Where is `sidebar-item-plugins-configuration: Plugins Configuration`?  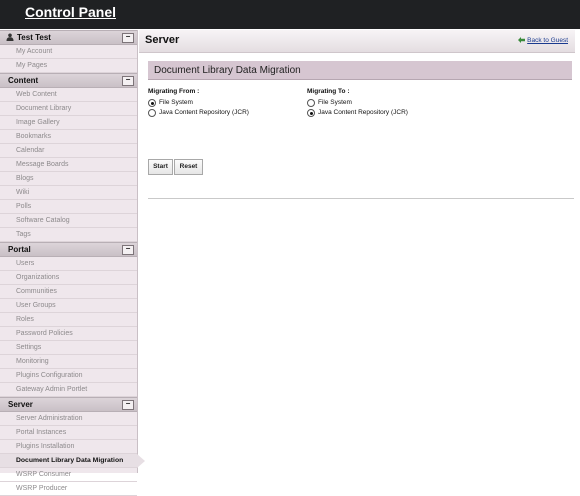
sidebar-item-plugins-configuration: Plugins Configuration is located at coordinates (68, 376).